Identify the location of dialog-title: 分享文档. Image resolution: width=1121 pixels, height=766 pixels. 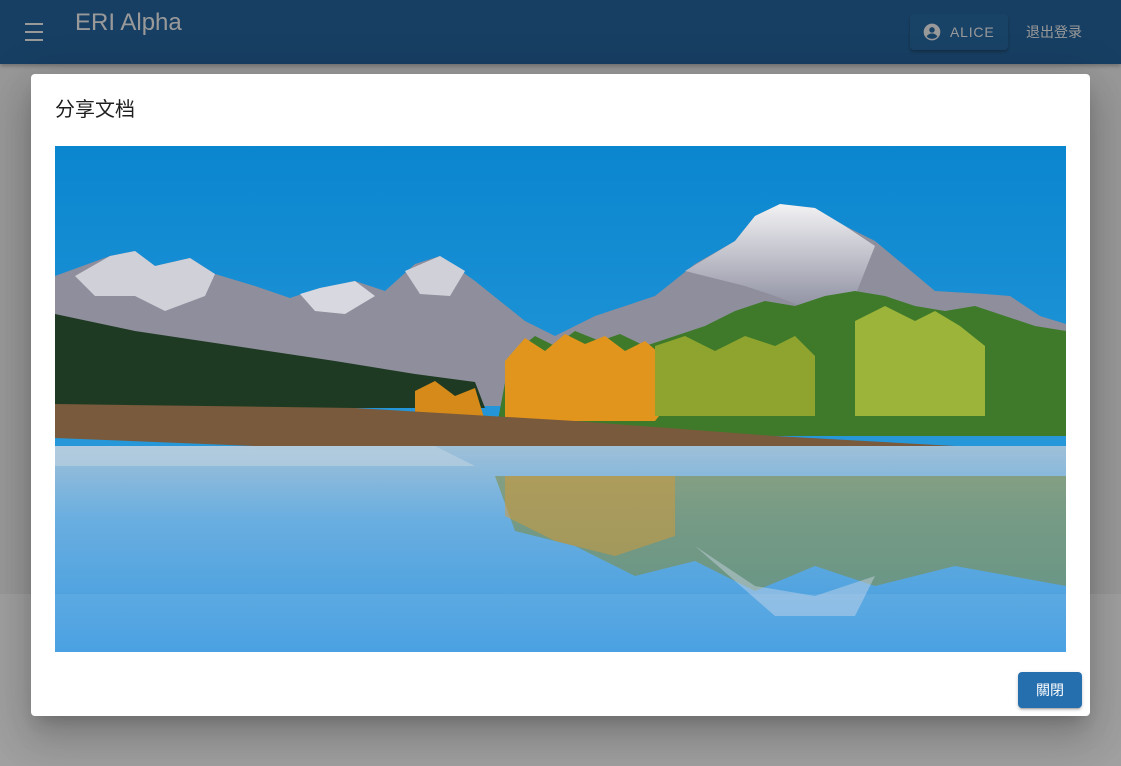
(95, 109).